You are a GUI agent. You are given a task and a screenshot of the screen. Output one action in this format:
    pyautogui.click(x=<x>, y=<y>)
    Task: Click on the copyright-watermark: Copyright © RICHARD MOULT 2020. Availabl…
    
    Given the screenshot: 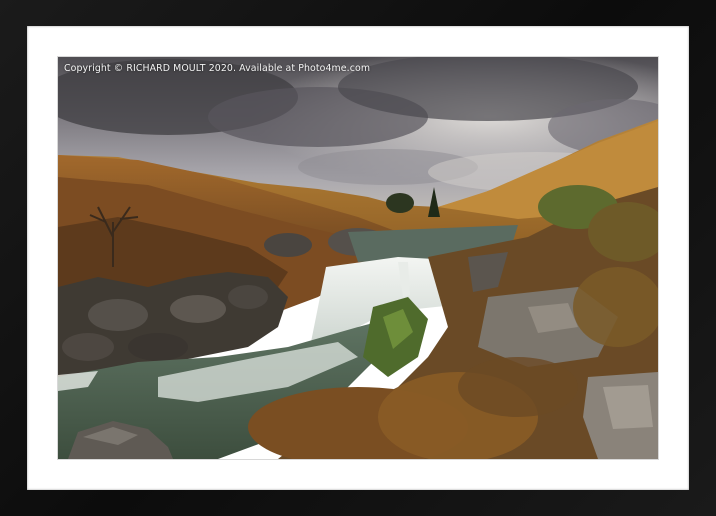 What is the action you would take?
    pyautogui.click(x=217, y=68)
    